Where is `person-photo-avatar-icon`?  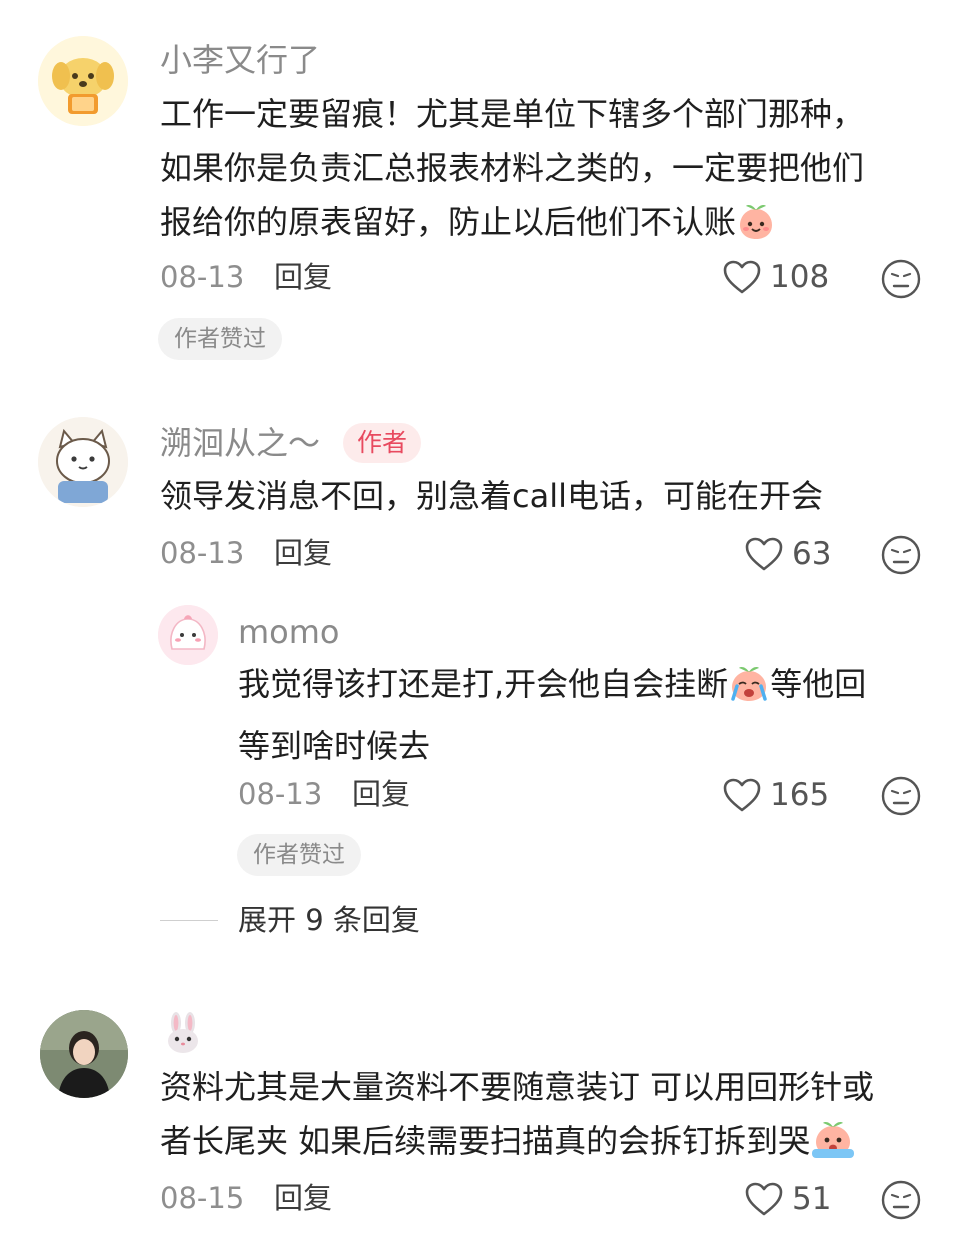 person-photo-avatar-icon is located at coordinates (84, 1054).